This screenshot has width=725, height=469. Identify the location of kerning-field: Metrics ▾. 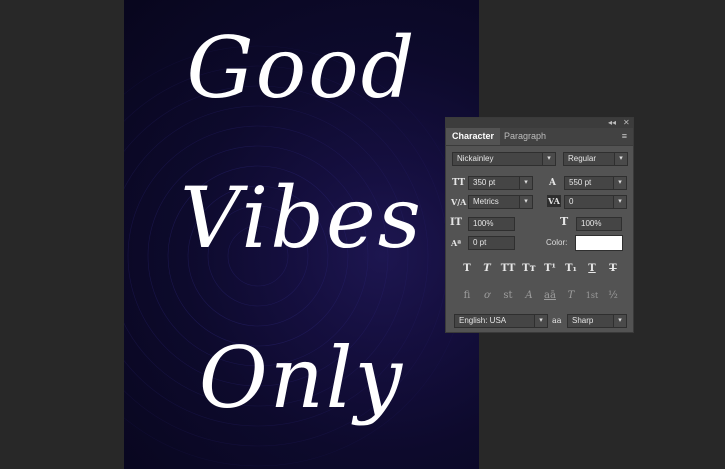
(500, 202).